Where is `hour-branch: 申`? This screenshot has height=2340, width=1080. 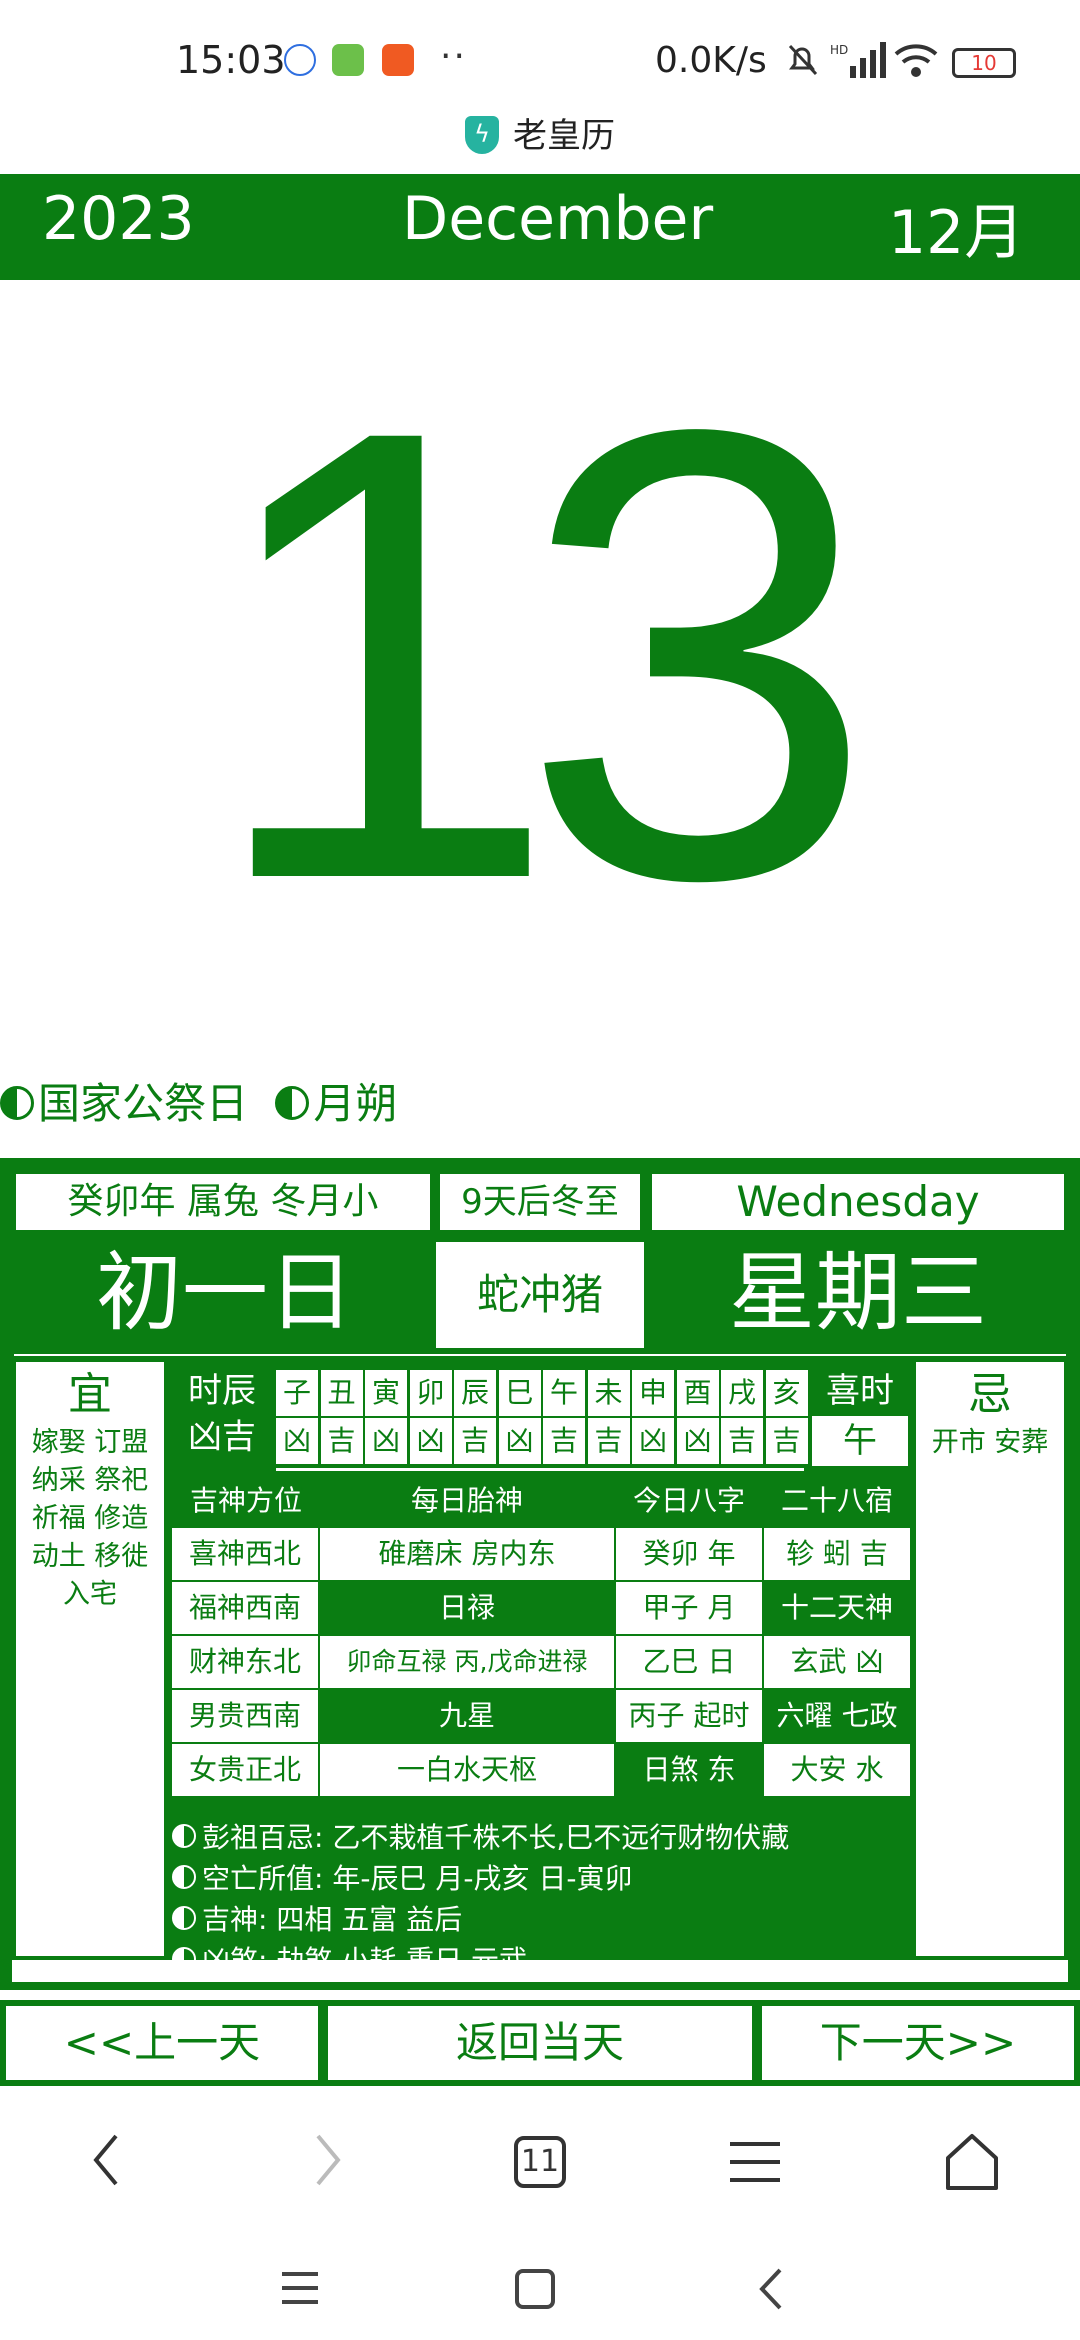 hour-branch: 申 is located at coordinates (653, 1393).